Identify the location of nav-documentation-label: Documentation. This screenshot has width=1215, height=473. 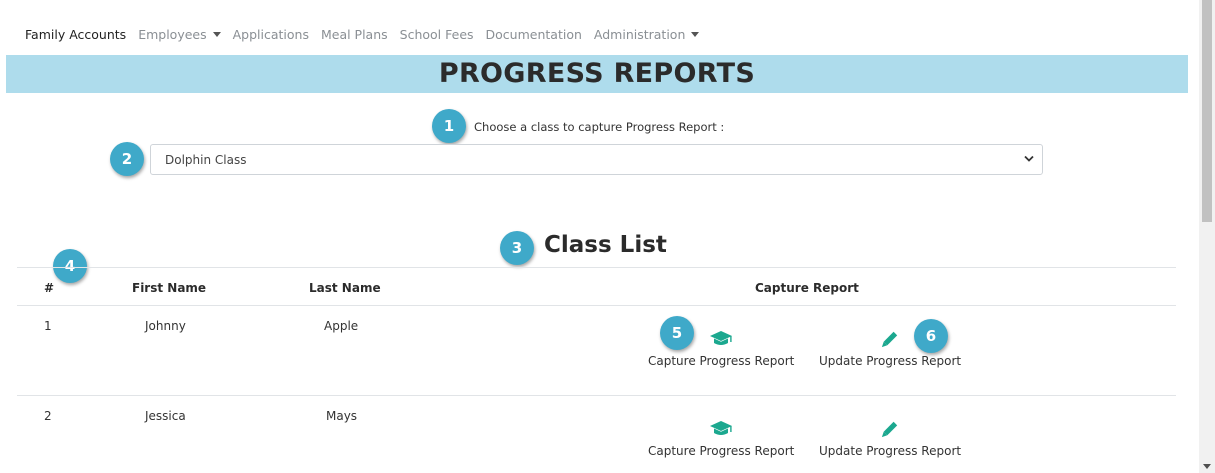
(533, 34).